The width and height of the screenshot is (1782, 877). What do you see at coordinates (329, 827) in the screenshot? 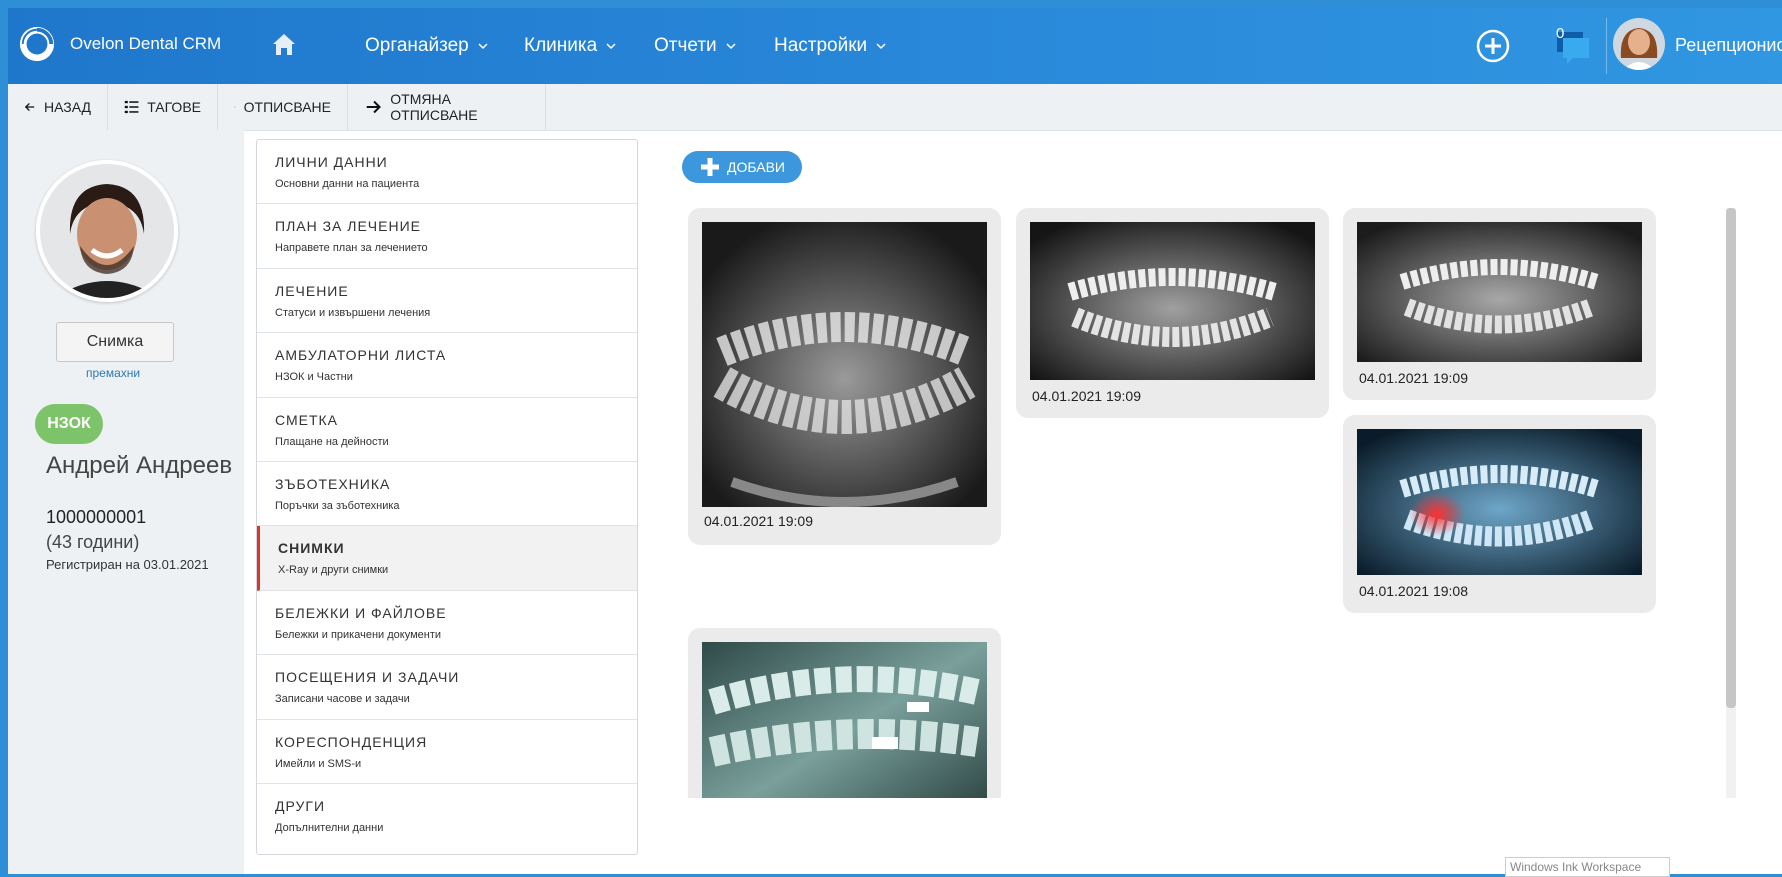
I see `menu-item-subtitle: Допълнителни данни` at bounding box center [329, 827].